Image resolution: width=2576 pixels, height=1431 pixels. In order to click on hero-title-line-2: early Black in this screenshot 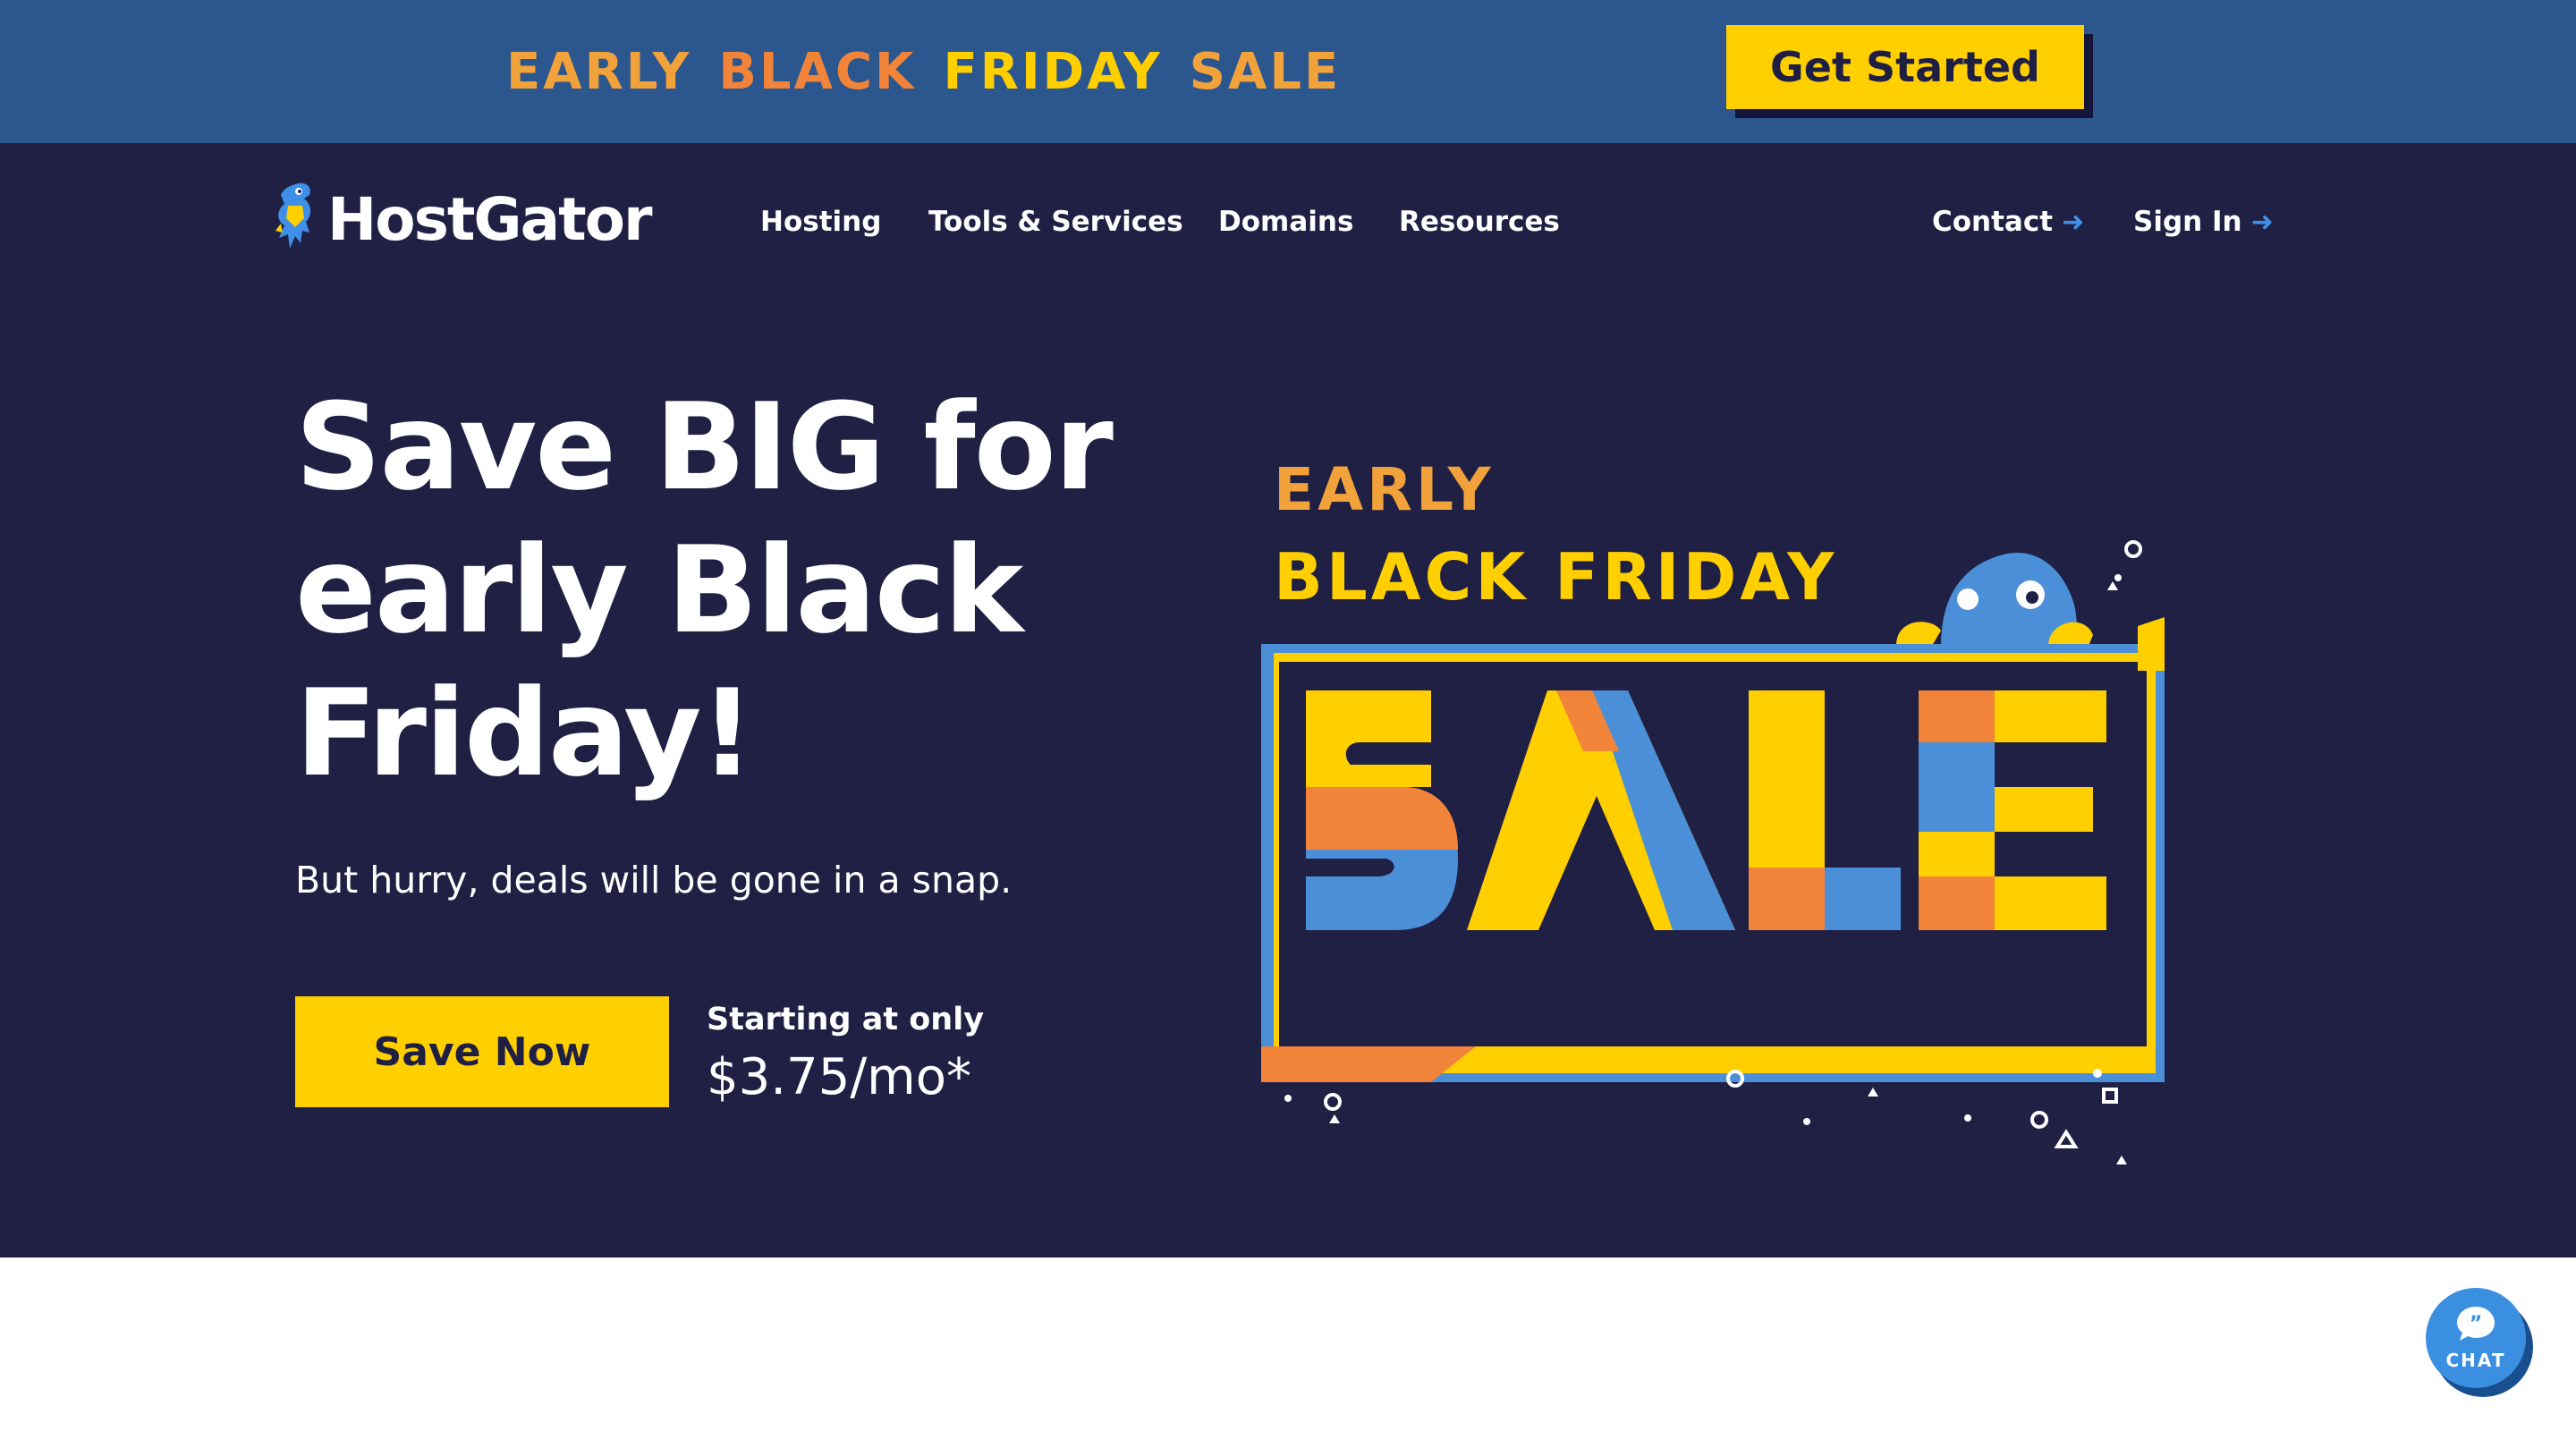, I will do `click(659, 590)`.